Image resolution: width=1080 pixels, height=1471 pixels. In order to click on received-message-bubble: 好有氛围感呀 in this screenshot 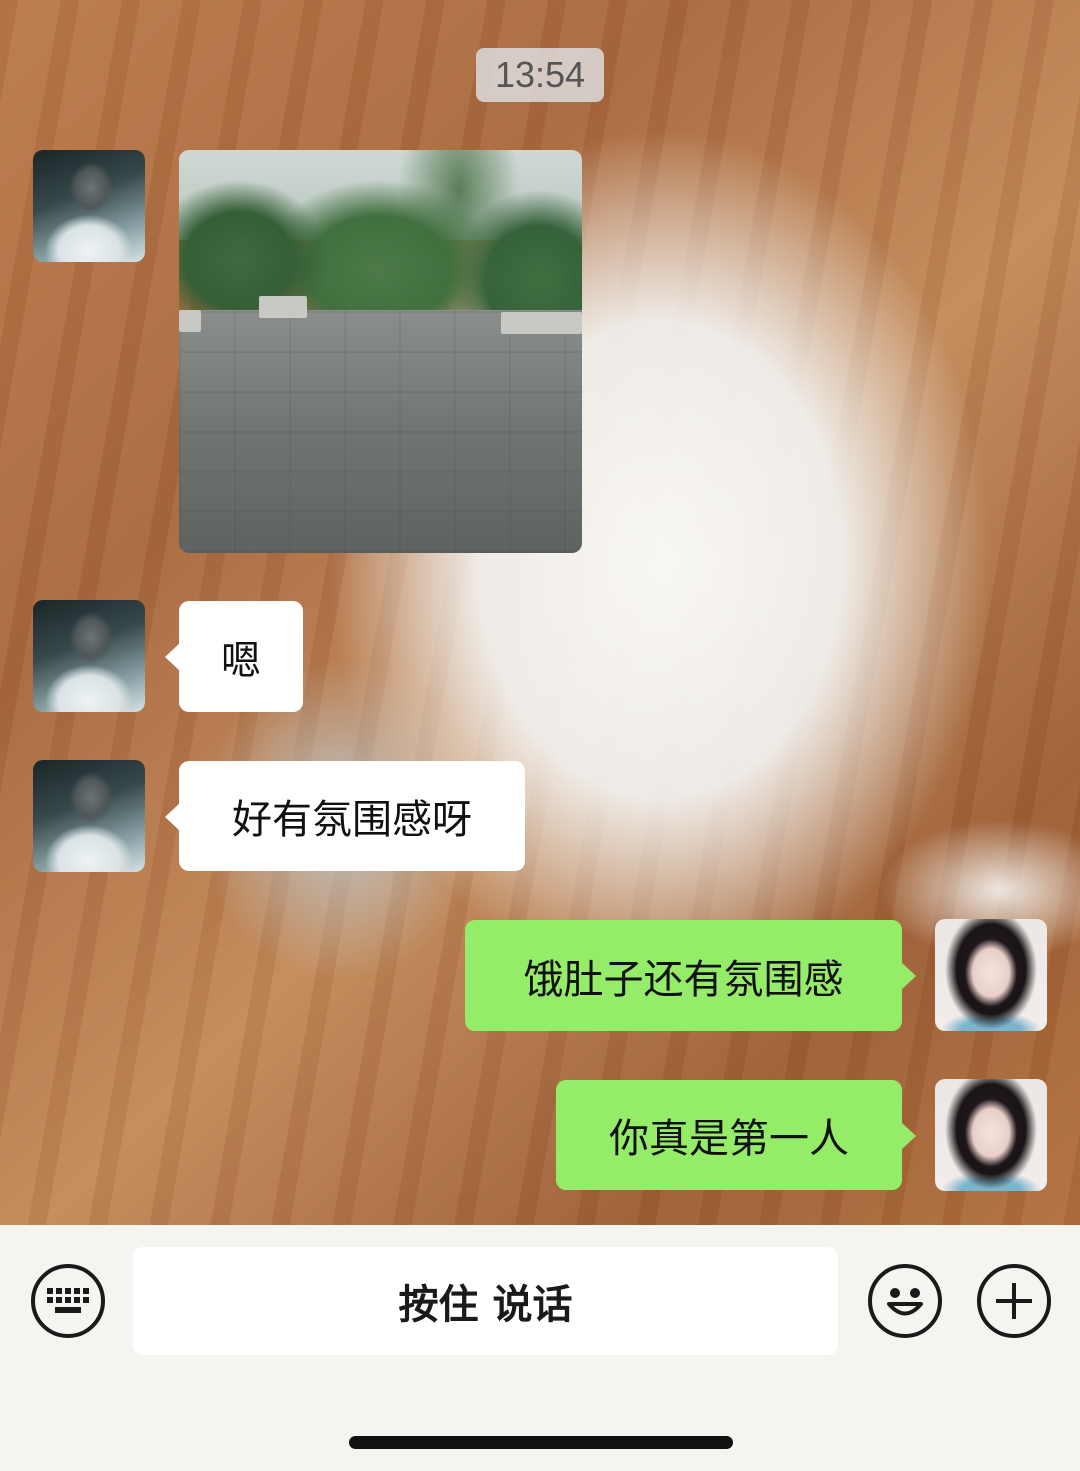, I will do `click(345, 816)`.